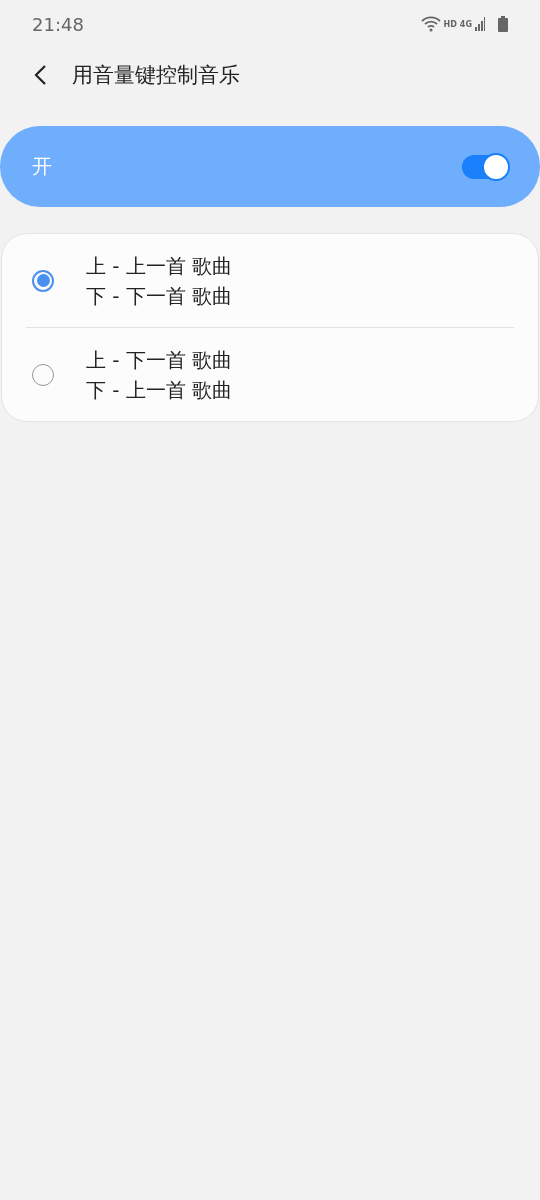 Image resolution: width=540 pixels, height=1200 pixels. Describe the element at coordinates (58, 24) in the screenshot. I see `status-time: 21:48` at that location.